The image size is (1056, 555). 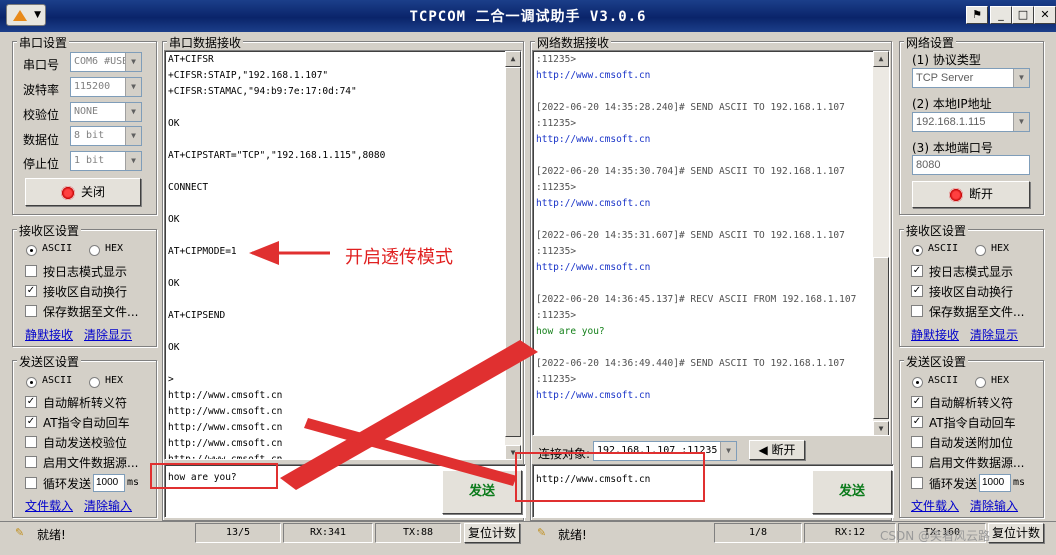 What do you see at coordinates (409, 415) in the screenshot?
I see `arrow-to-how-are-you` at bounding box center [409, 415].